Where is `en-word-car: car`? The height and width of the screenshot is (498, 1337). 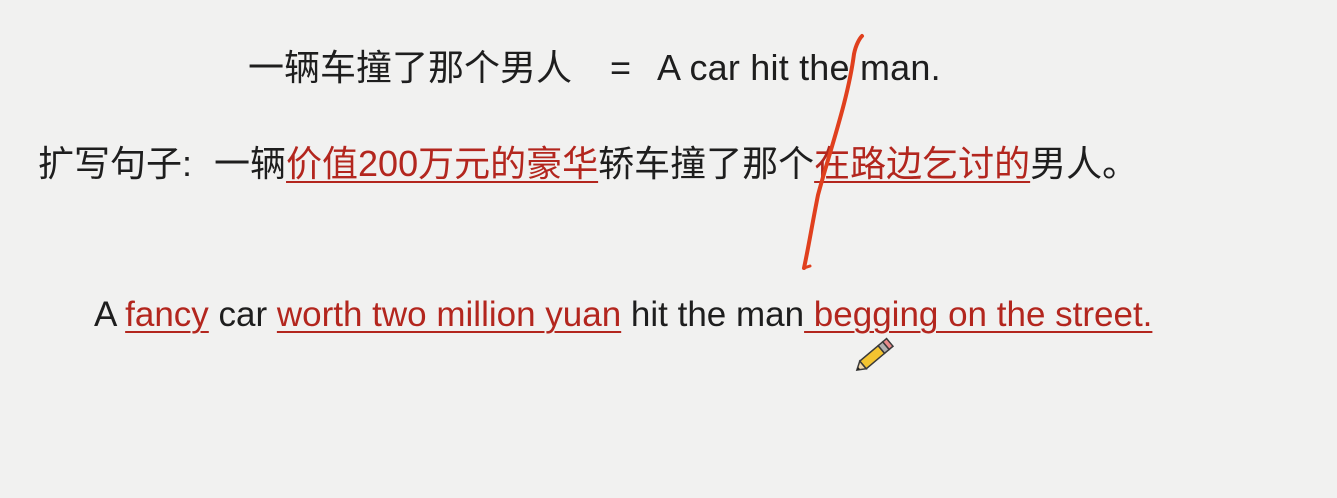
en-word-car: car is located at coordinates (242, 314).